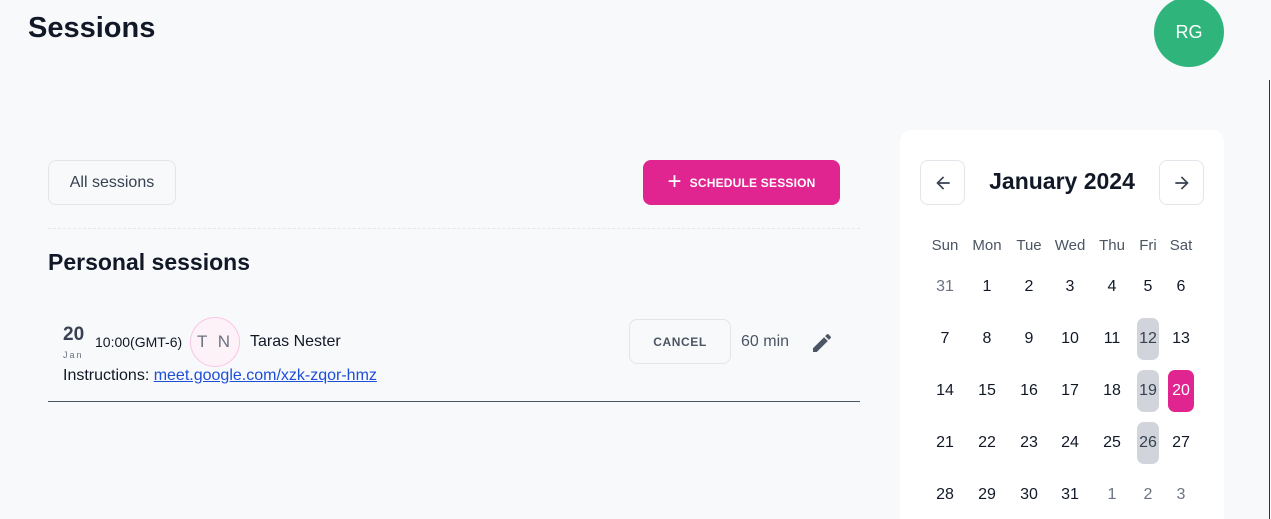  Describe the element at coordinates (1029, 339) in the screenshot. I see `calendar-day: 9` at that location.